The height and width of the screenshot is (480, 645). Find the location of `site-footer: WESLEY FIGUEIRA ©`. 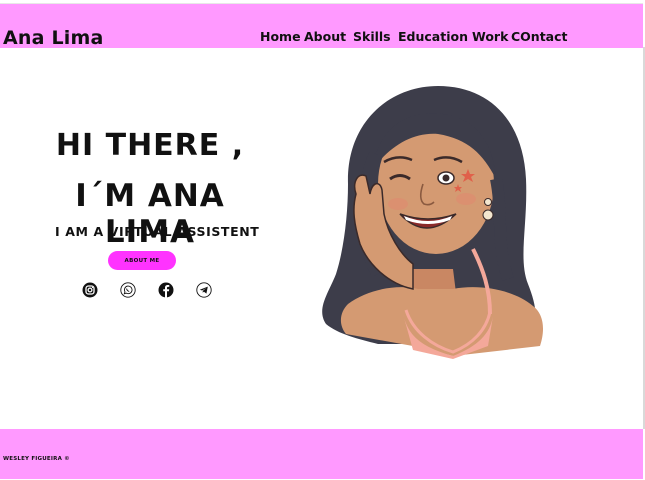

site-footer: WESLEY FIGUEIRA © is located at coordinates (321, 454).